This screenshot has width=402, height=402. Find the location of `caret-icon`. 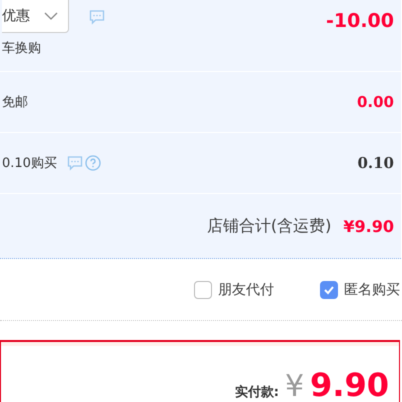

caret-icon is located at coordinates (51, 16).